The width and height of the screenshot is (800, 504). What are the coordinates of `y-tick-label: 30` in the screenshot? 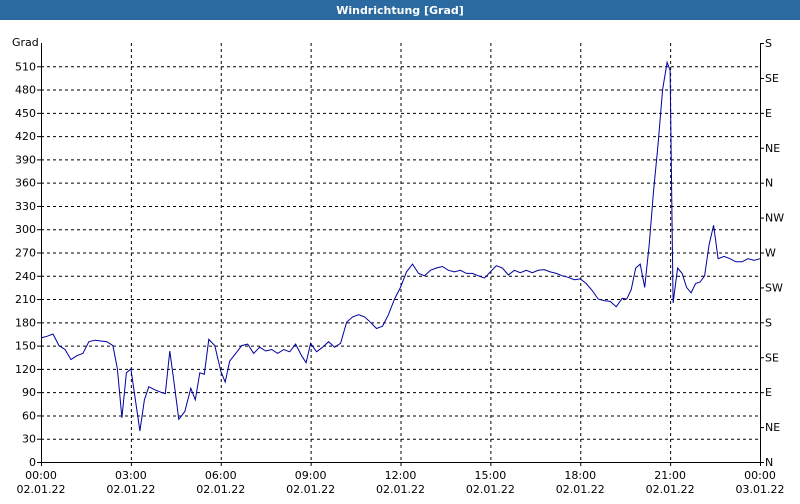 It's located at (29, 439).